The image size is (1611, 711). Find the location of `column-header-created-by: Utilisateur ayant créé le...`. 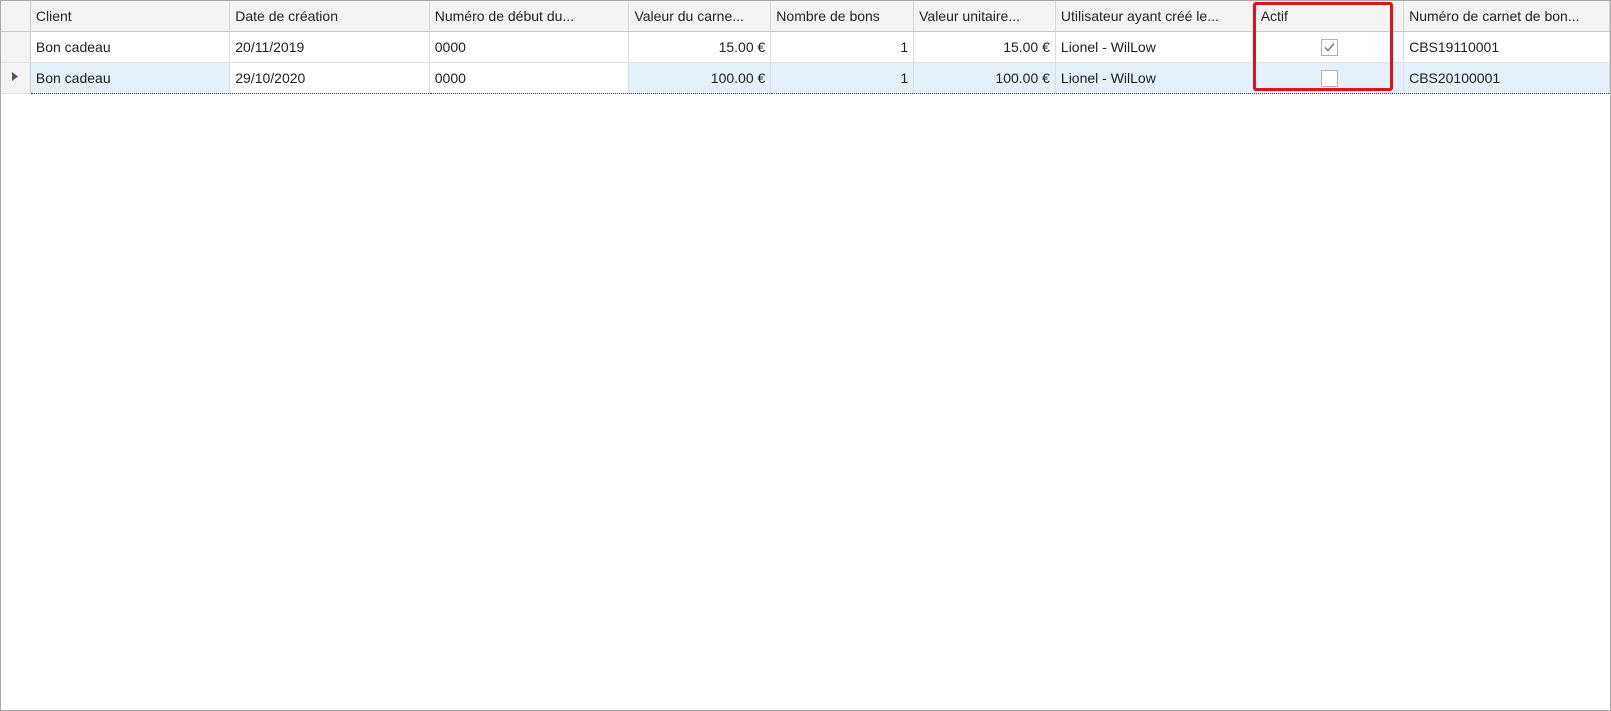

column-header-created-by: Utilisateur ayant créé le... is located at coordinates (1155, 16).